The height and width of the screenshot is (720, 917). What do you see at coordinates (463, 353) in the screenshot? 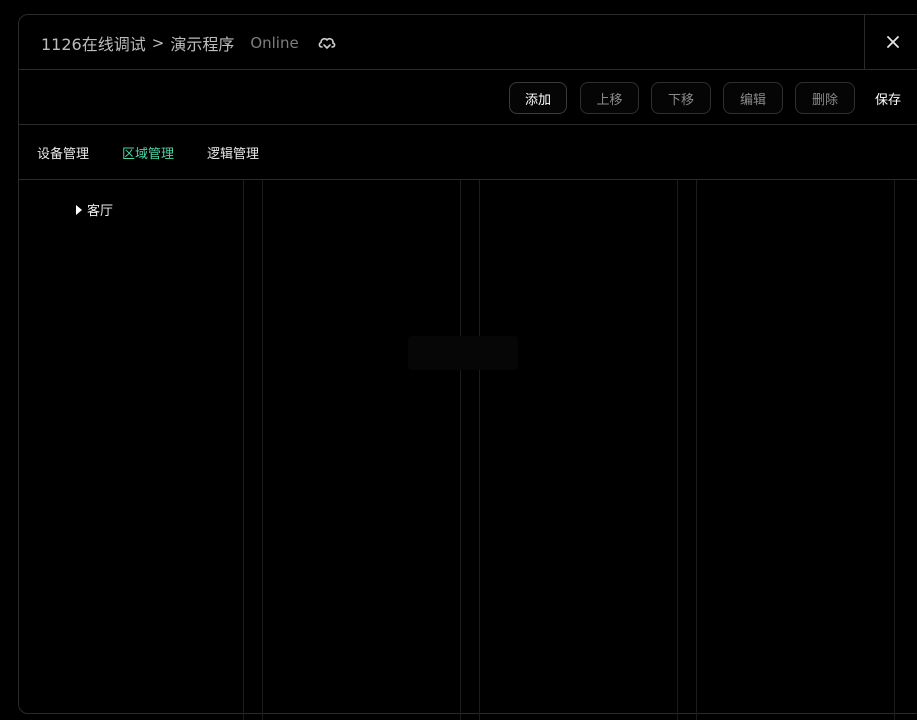
I see `empty-placeholder` at bounding box center [463, 353].